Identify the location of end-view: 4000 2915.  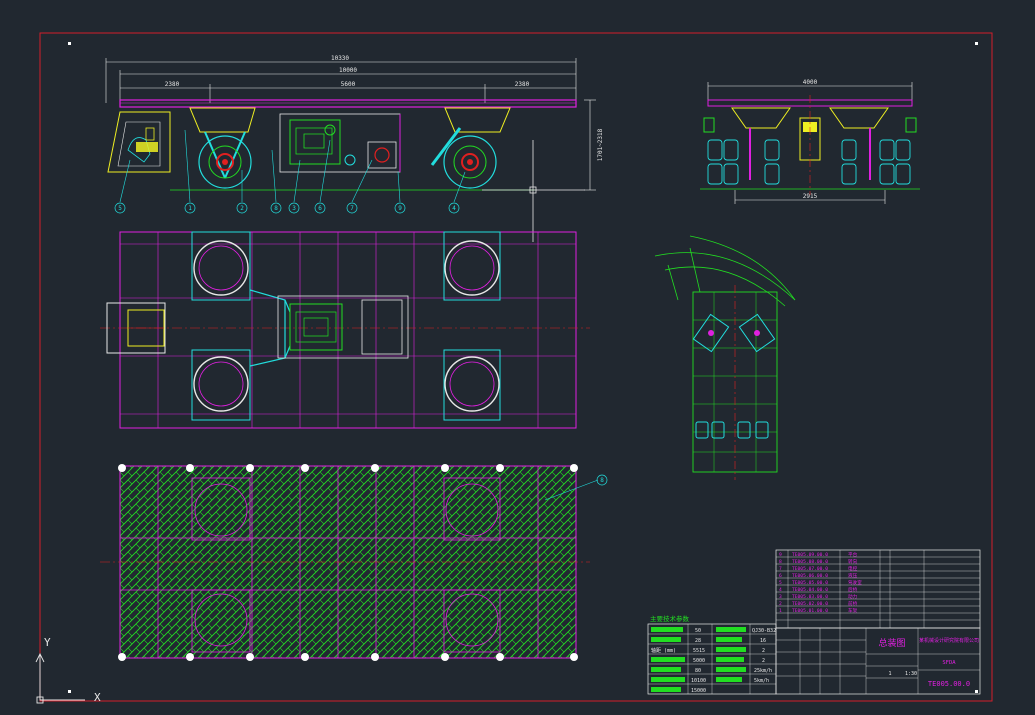
(810, 141).